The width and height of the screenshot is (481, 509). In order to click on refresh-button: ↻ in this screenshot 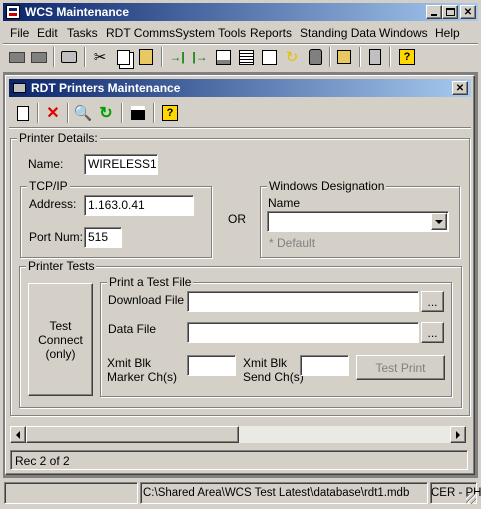, I will do `click(292, 57)`.